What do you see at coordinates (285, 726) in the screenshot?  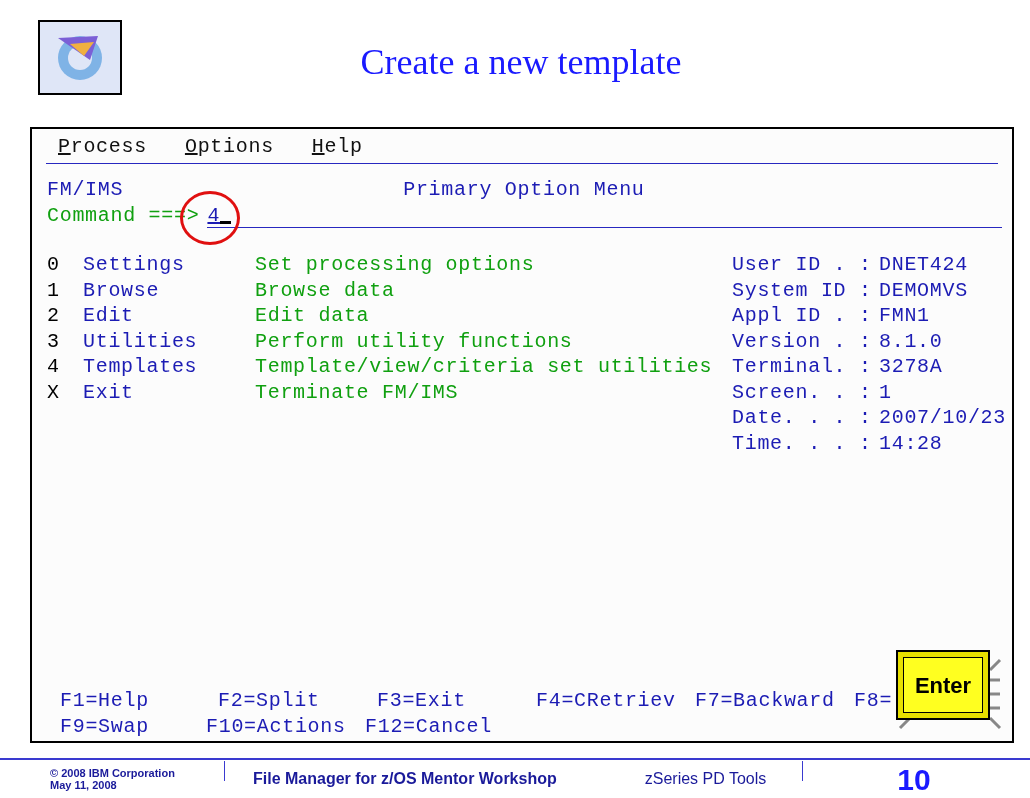 I see `function-key: F10=Actions` at bounding box center [285, 726].